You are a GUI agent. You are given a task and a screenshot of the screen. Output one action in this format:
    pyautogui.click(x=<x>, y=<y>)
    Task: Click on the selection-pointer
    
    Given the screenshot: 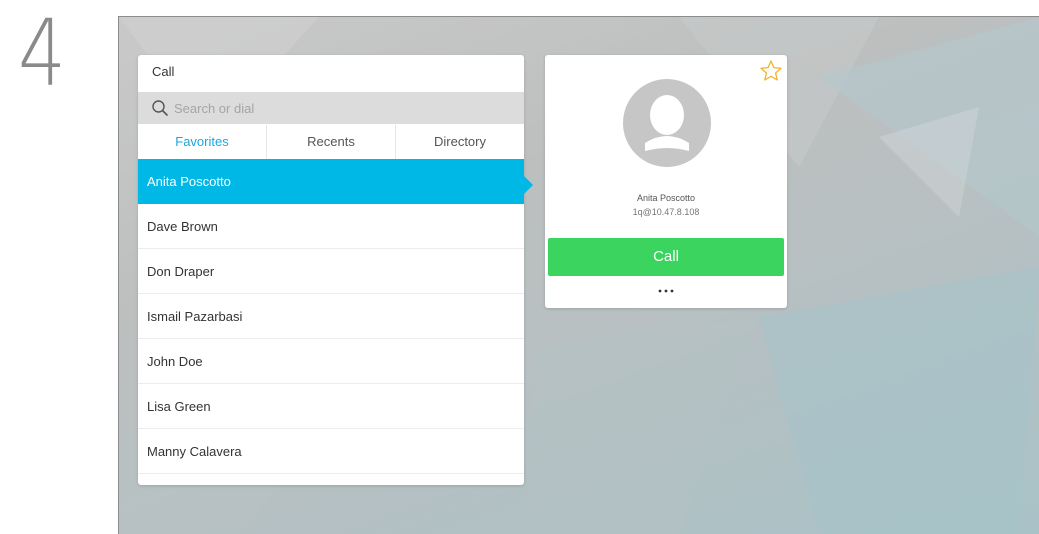 What is the action you would take?
    pyautogui.click(x=528, y=185)
    